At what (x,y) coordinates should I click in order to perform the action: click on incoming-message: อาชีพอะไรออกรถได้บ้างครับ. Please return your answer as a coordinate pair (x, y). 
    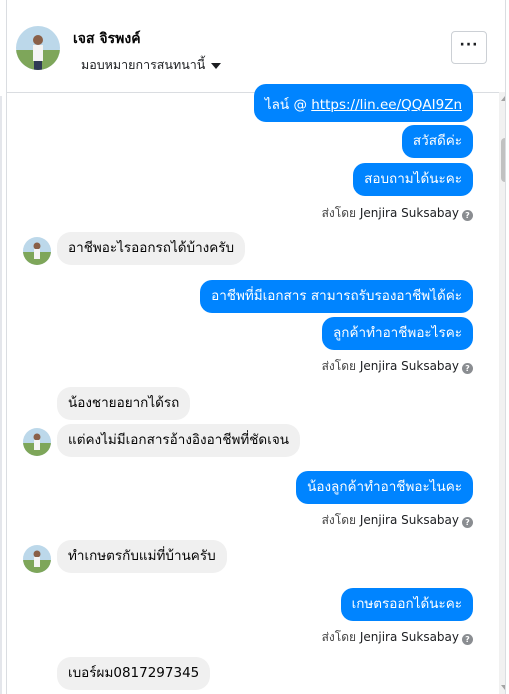
    Looking at the image, I should click on (151, 248).